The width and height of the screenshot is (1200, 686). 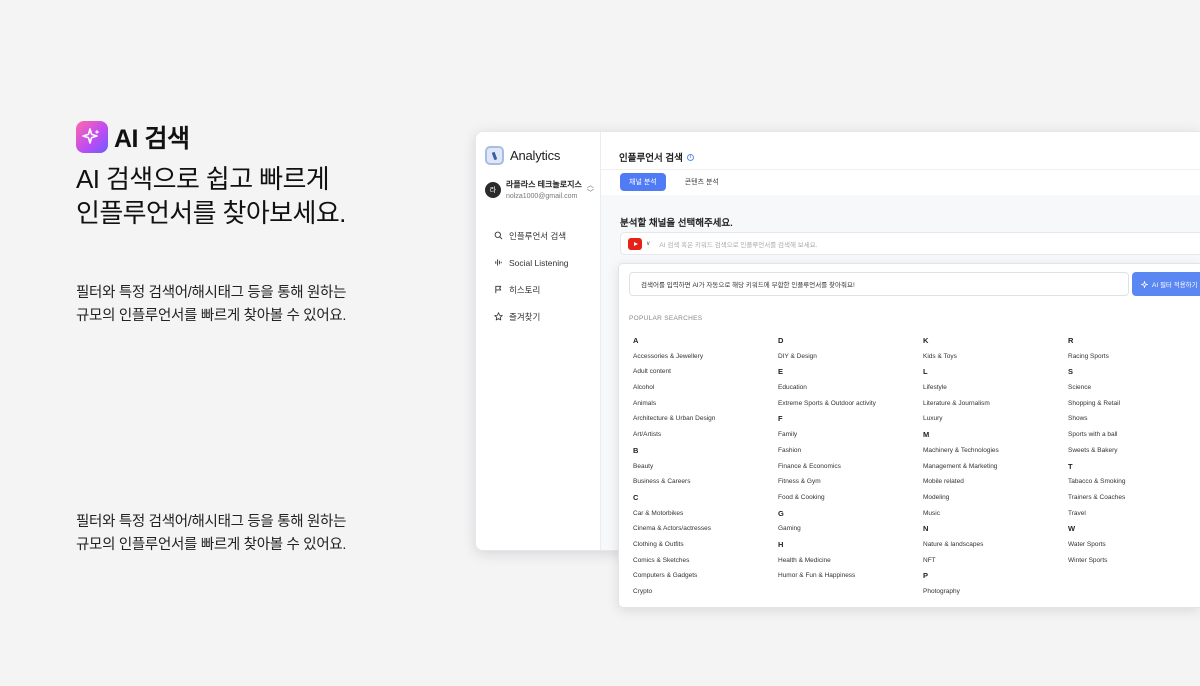 I want to click on category-letter-heading: K, so click(x=926, y=340).